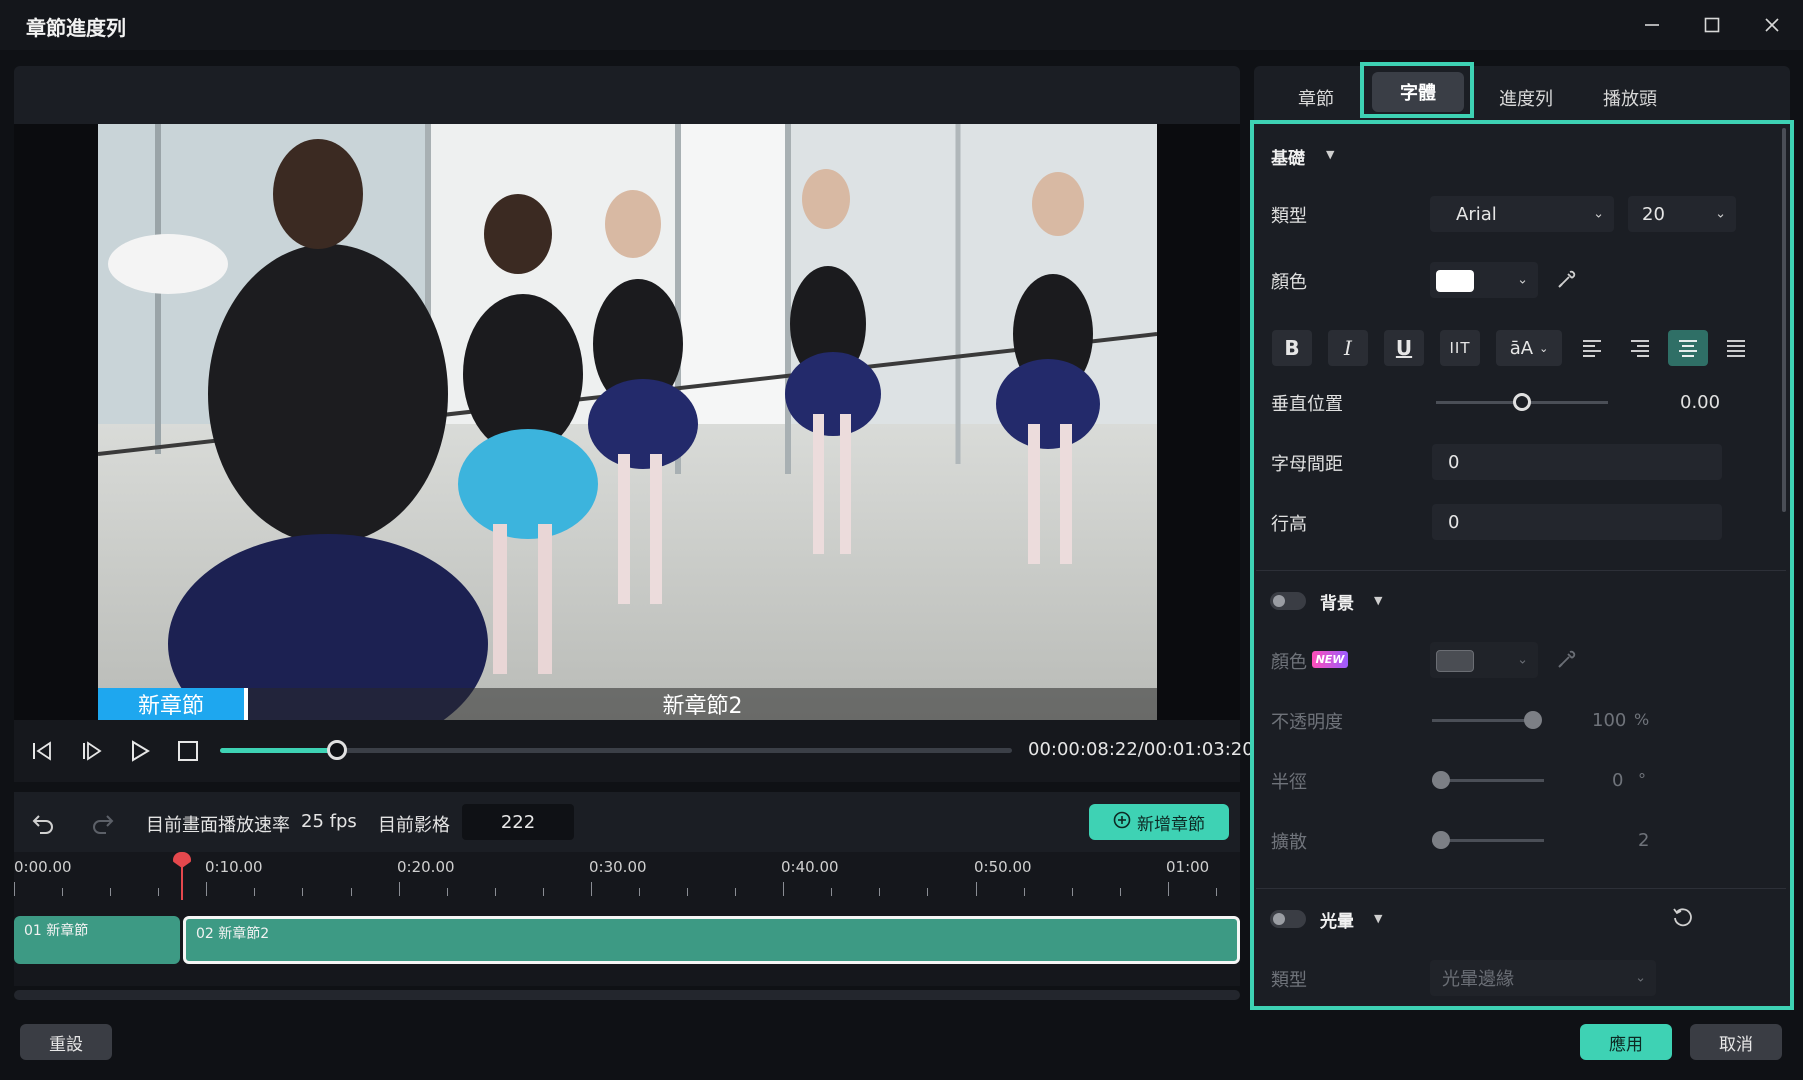  Describe the element at coordinates (43, 823) in the screenshot. I see `undo-icon` at that location.